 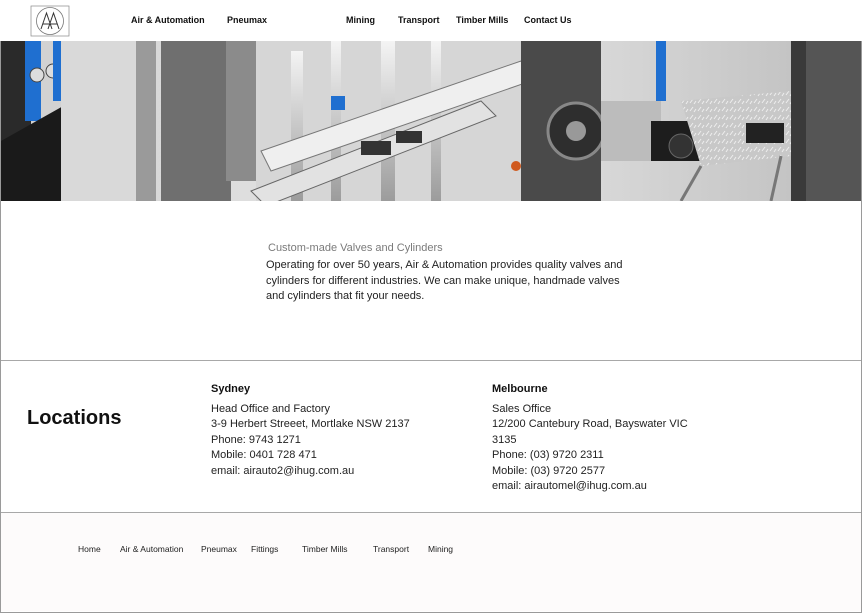 I want to click on nav-timber-mills: Timber Mills, so click(x=482, y=20).